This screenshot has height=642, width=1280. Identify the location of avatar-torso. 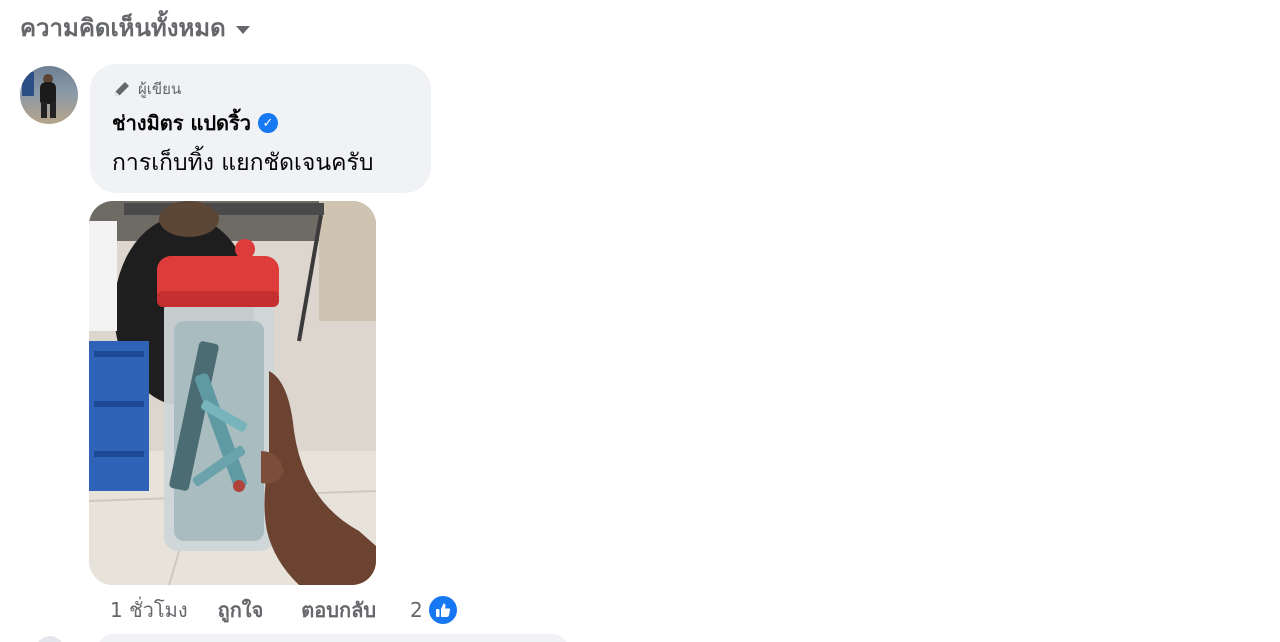
(48, 93).